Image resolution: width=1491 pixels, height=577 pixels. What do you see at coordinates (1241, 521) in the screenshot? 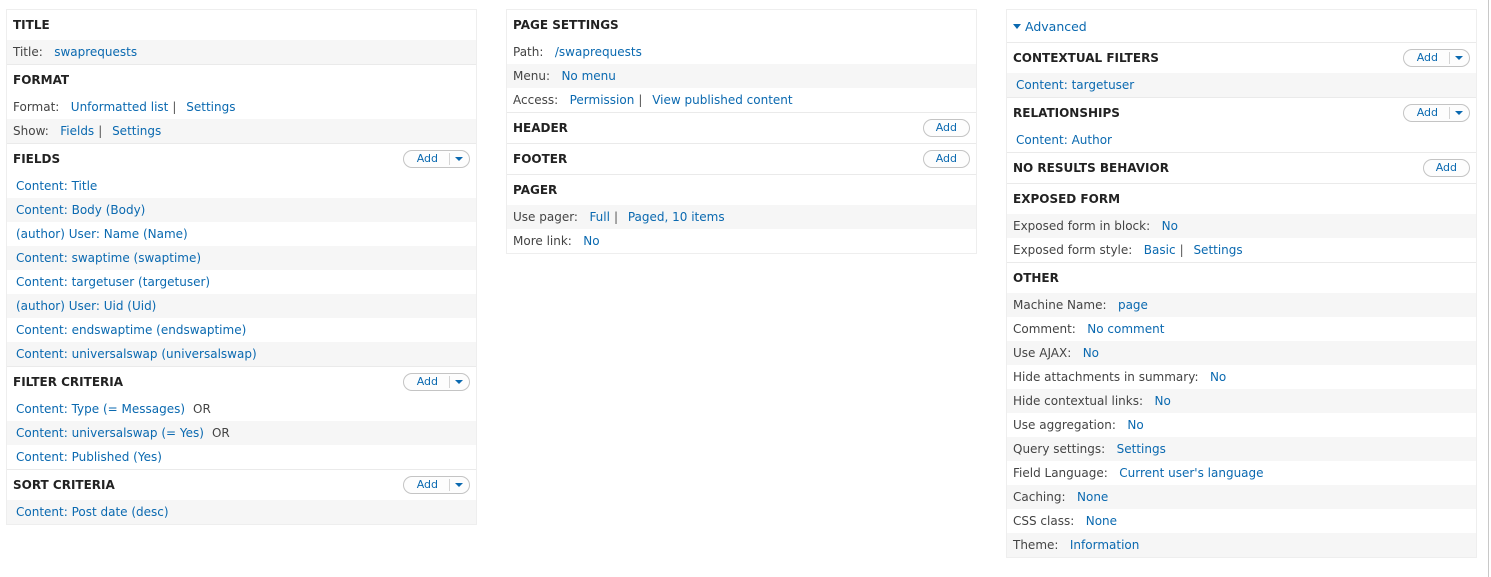
I see `setting-row-css-class: CSS class: None` at bounding box center [1241, 521].